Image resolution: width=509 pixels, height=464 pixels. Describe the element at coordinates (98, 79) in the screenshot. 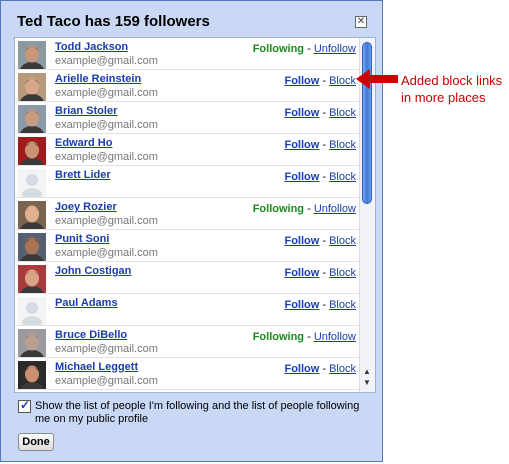

I see `follower-name-link: Arielle Reinstein` at that location.